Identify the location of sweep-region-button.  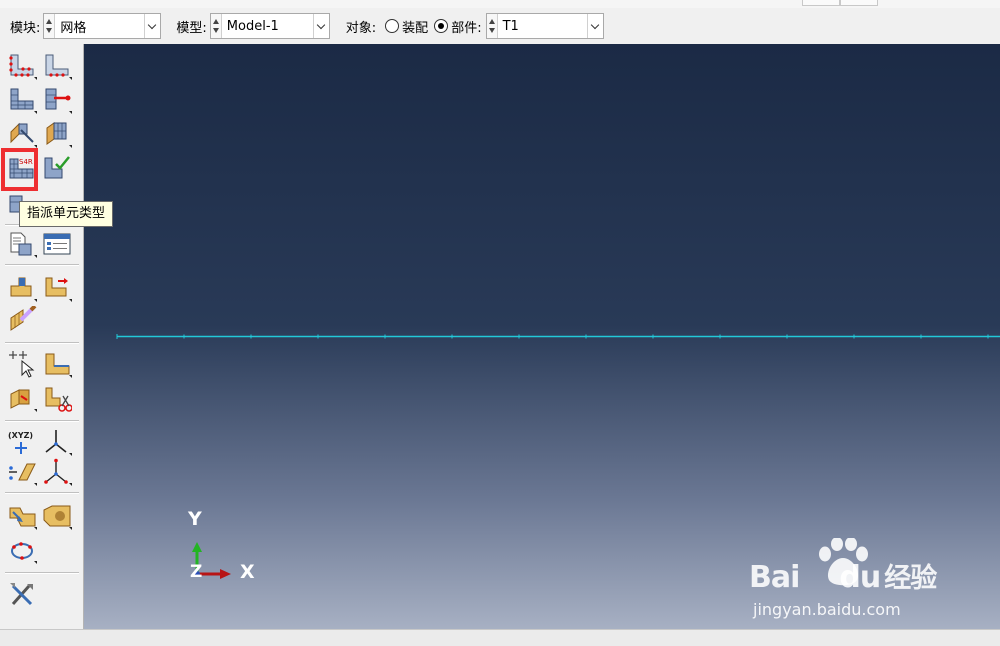
(57, 364).